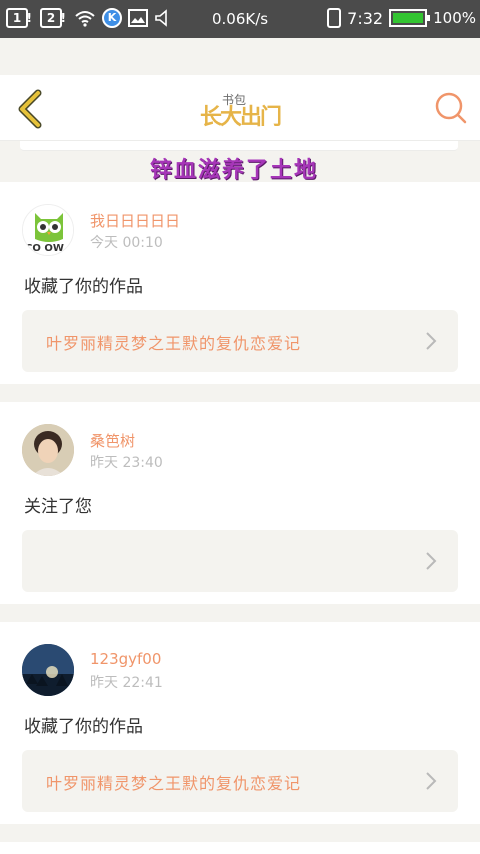  I want to click on work-link, so click(240, 561).